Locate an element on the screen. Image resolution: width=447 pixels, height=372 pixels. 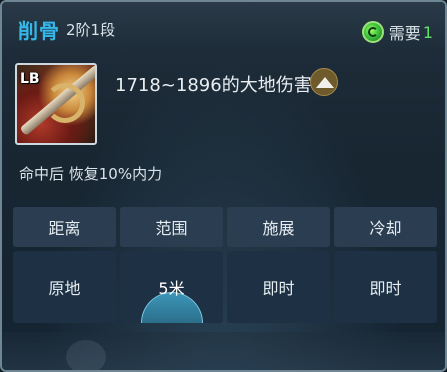
requirement: 需要 1 is located at coordinates (397, 32).